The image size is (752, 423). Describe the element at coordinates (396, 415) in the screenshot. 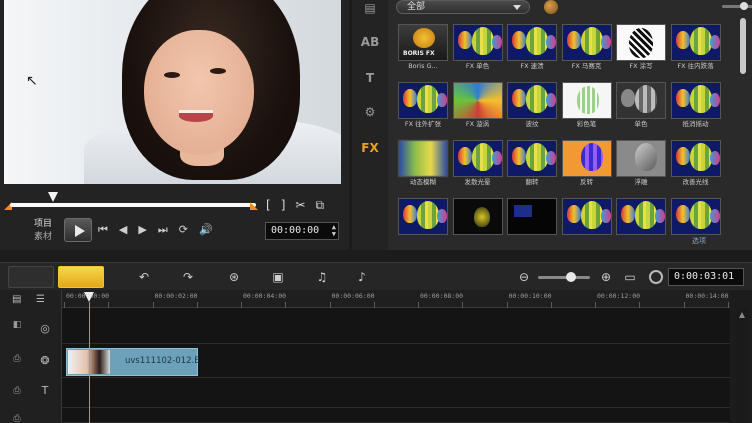

I see `voice-track` at that location.